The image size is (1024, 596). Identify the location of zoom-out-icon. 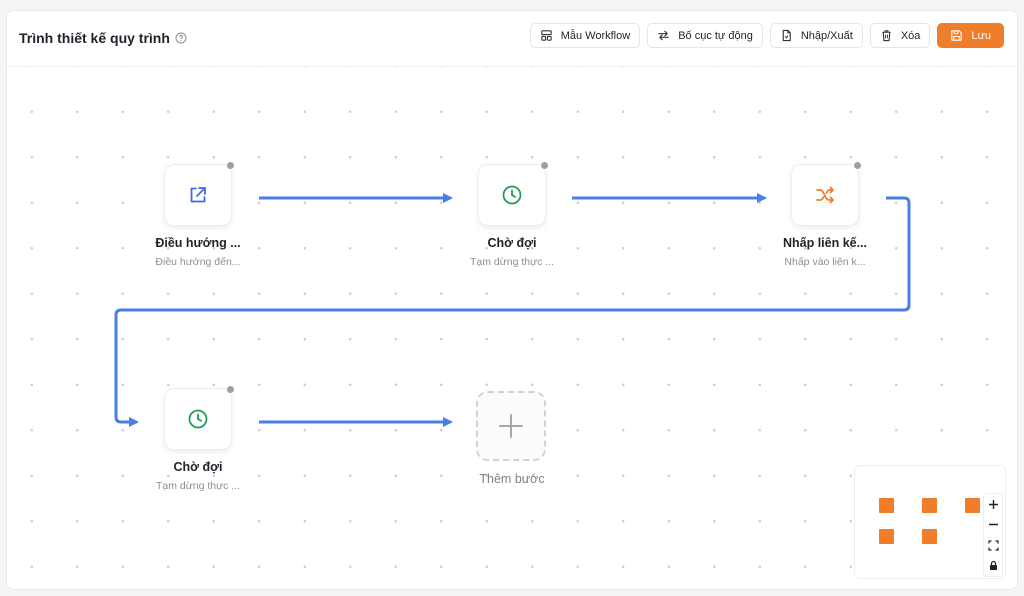
(993, 525).